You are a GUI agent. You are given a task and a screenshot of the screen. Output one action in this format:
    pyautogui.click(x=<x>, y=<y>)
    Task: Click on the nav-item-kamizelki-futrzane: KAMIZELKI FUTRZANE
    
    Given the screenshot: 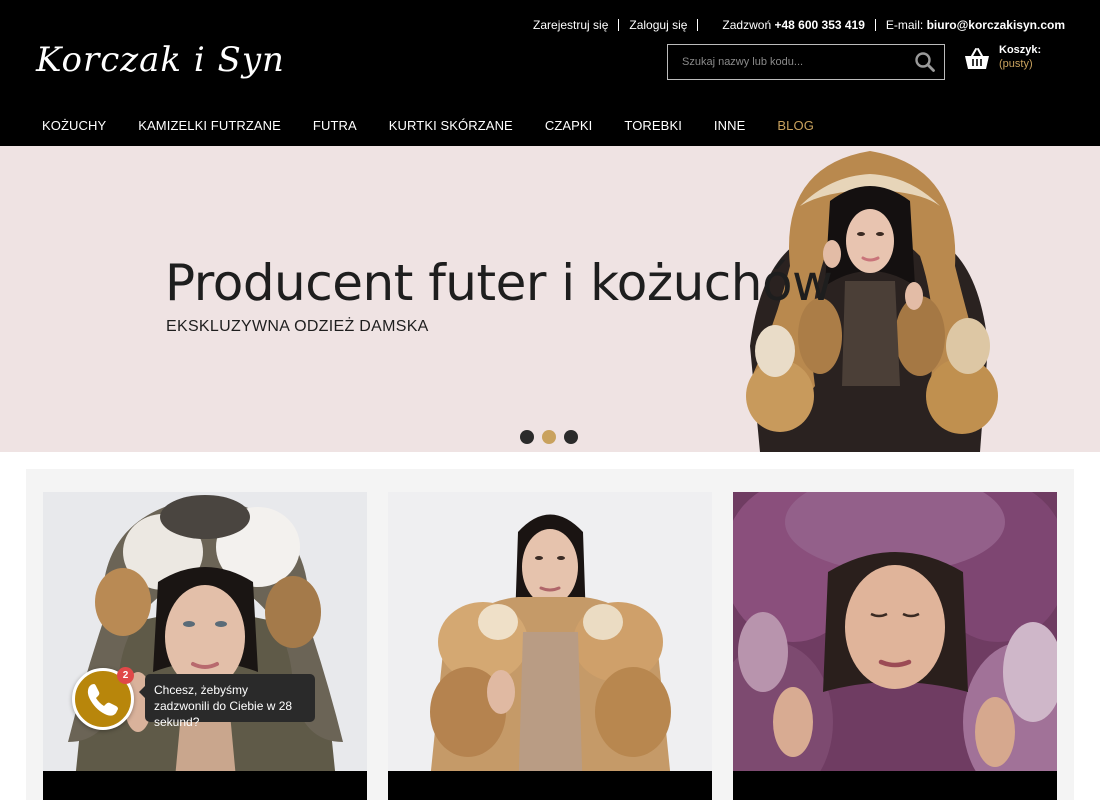 What is the action you would take?
    pyautogui.click(x=209, y=125)
    